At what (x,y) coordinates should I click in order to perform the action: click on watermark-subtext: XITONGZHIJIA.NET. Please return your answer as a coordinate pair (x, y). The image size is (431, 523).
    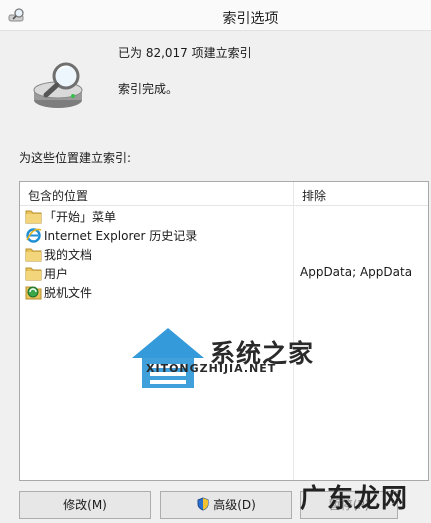
    Looking at the image, I should click on (211, 368).